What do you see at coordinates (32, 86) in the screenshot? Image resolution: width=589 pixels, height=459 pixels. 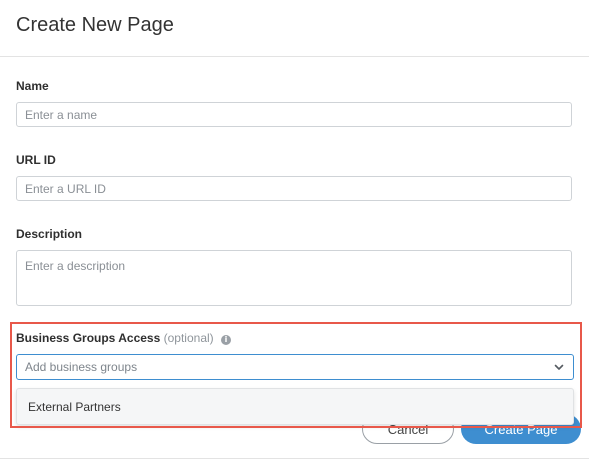 I see `name-label: Name` at bounding box center [32, 86].